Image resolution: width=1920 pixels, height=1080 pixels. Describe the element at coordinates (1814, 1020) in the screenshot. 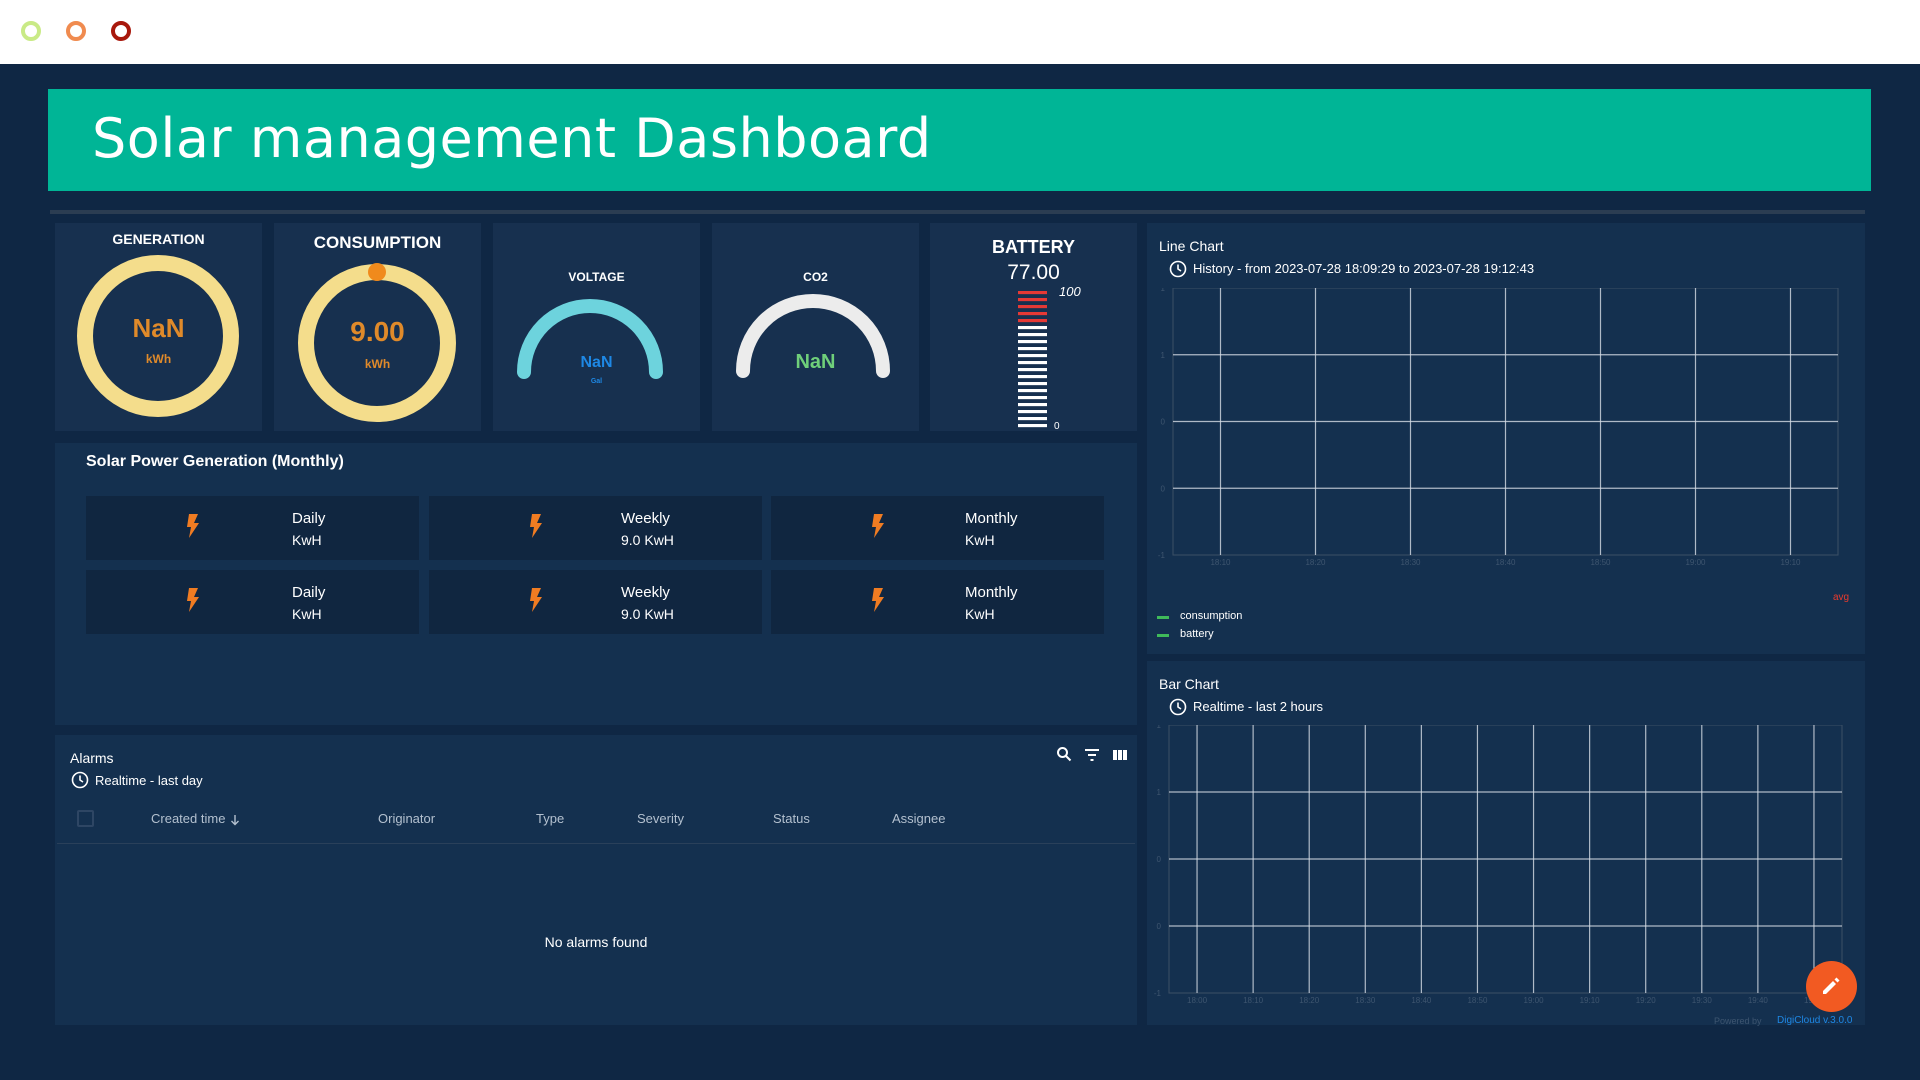

I see `footer-version: DigiCloud v.3.0.0` at that location.